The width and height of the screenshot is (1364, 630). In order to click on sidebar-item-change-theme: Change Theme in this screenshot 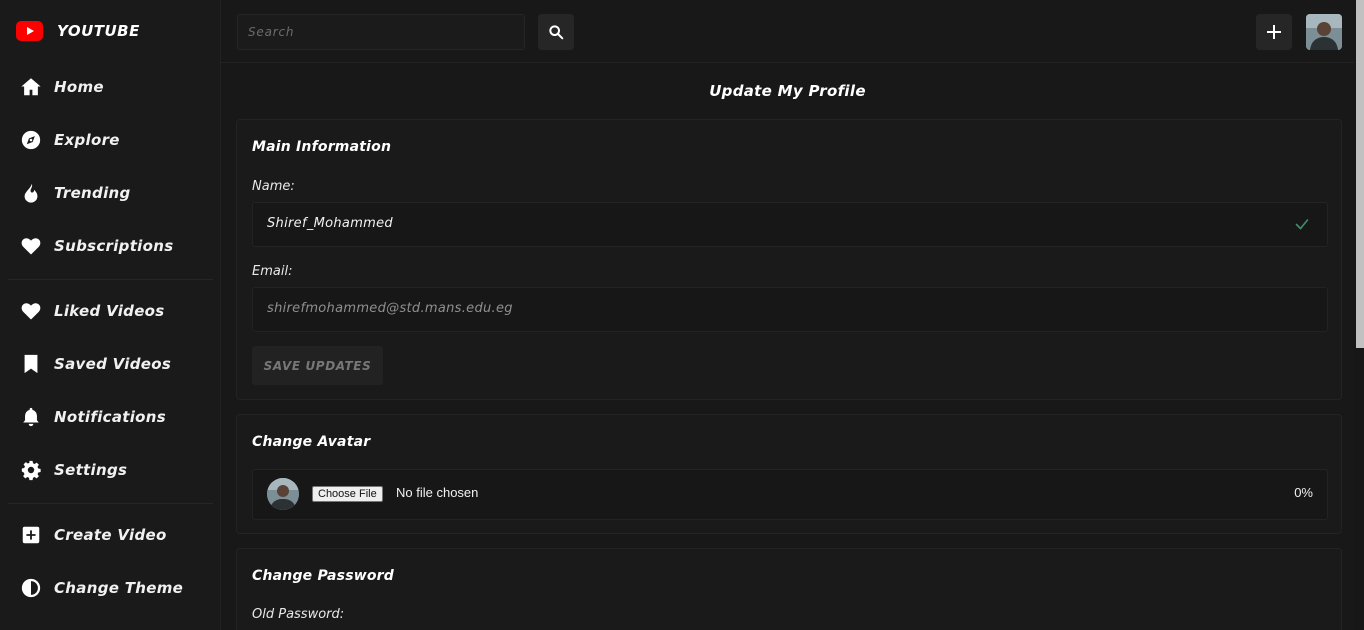, I will do `click(101, 588)`.